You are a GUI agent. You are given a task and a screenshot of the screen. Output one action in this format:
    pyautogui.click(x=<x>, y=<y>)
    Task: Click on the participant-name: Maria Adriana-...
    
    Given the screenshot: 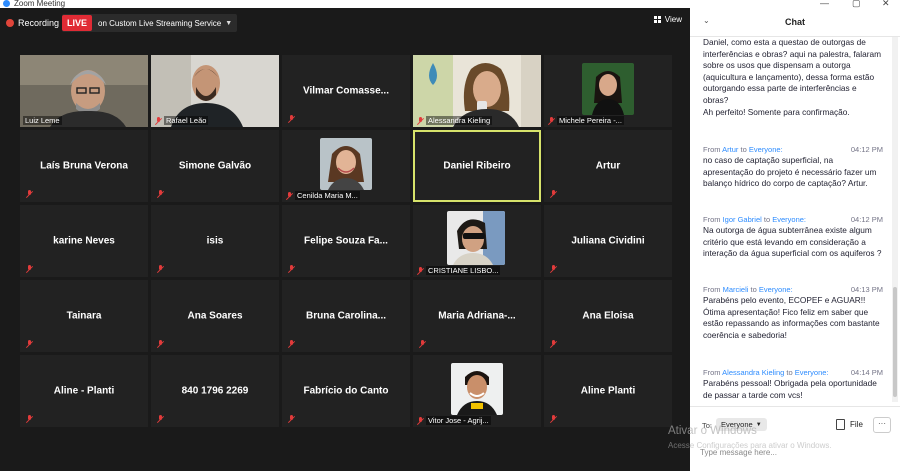 What is the action you would take?
    pyautogui.click(x=477, y=316)
    